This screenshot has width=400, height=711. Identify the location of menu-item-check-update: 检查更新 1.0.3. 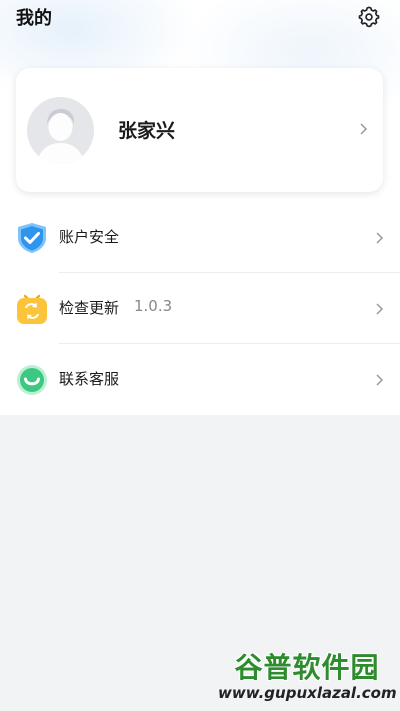
(200, 308).